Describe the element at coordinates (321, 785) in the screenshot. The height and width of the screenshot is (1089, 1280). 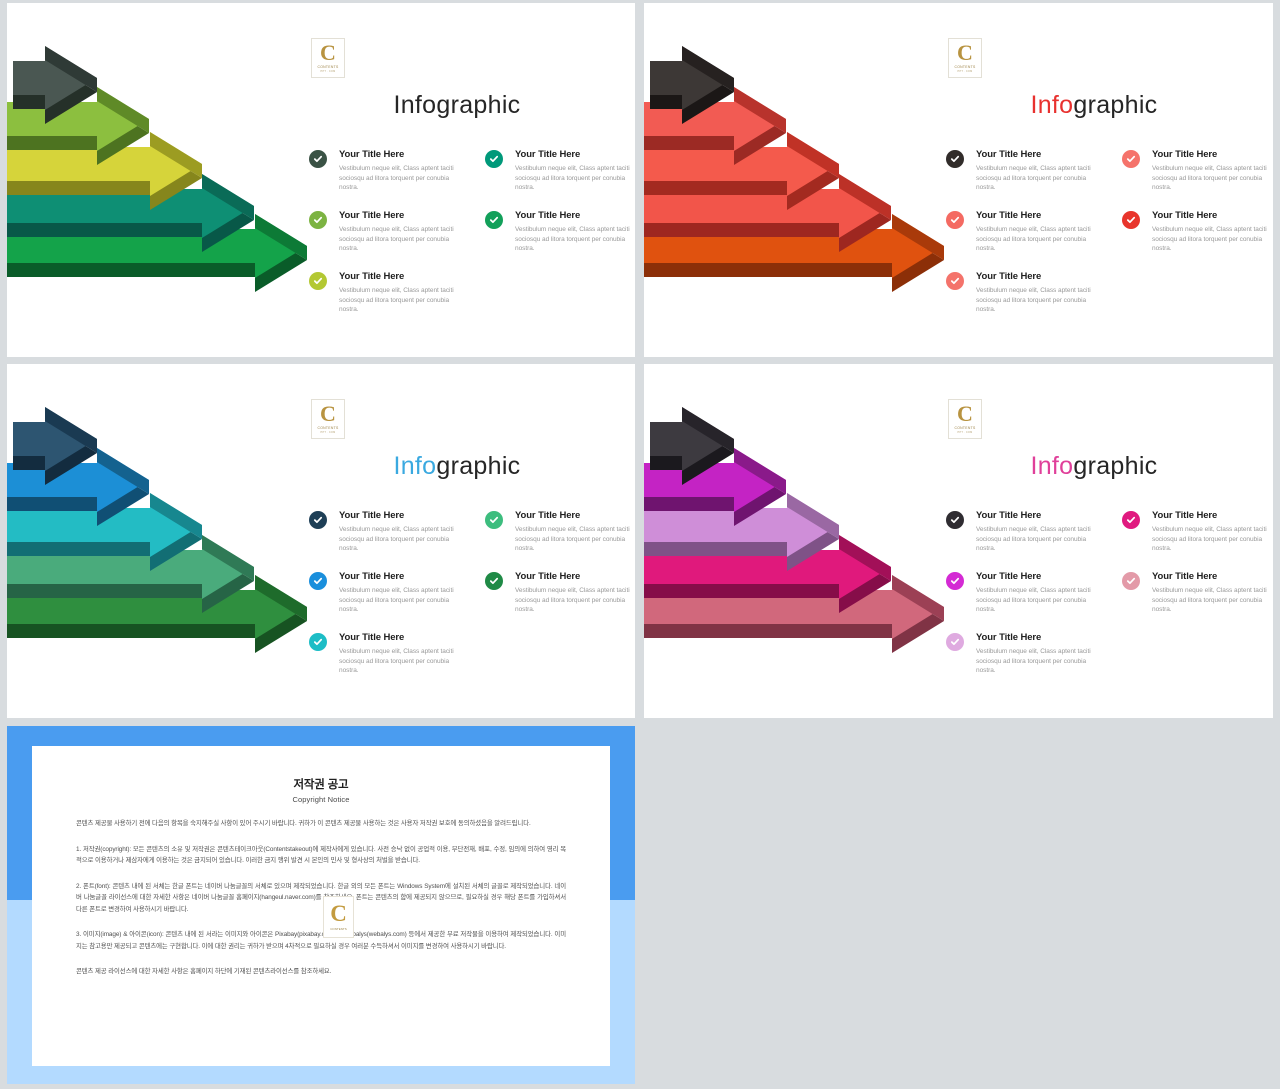
I see `copyright-heading-ko: 저작권 공고` at that location.